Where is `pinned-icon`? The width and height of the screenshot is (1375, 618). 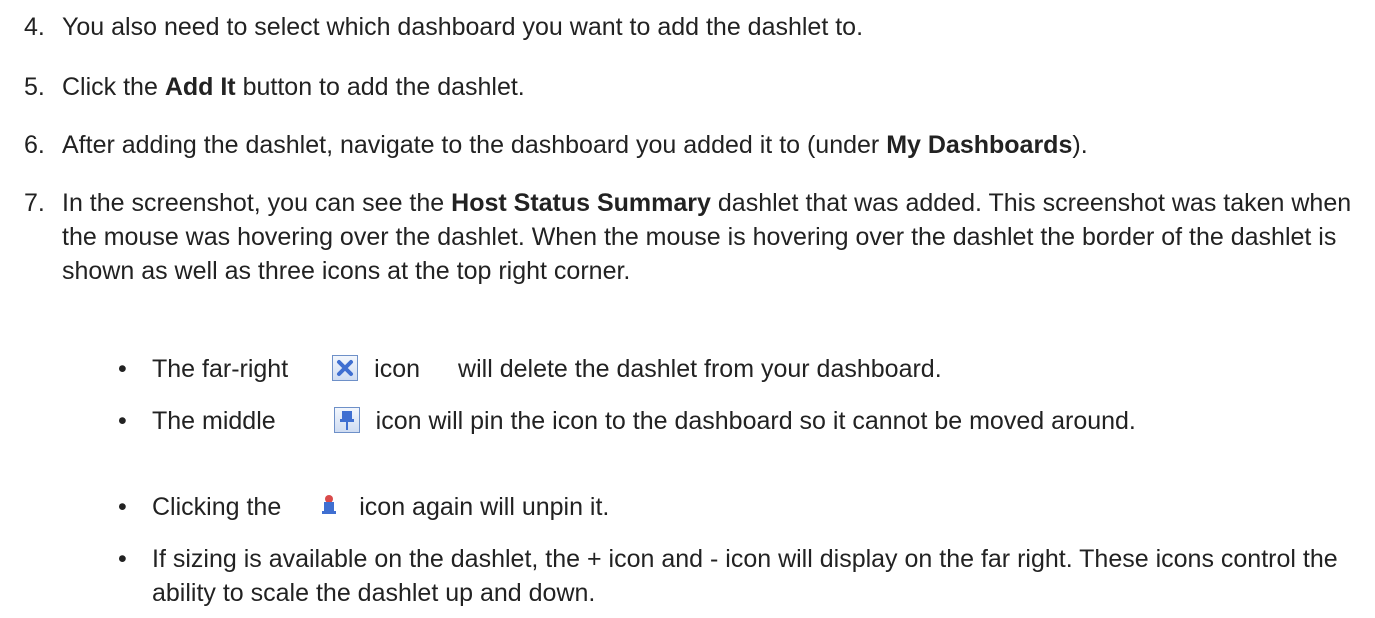 pinned-icon is located at coordinates (330, 506).